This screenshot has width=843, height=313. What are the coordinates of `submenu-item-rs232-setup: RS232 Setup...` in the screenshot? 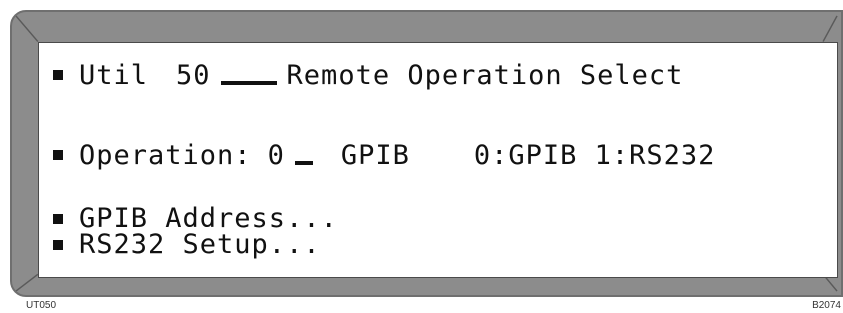 It's located at (440, 245).